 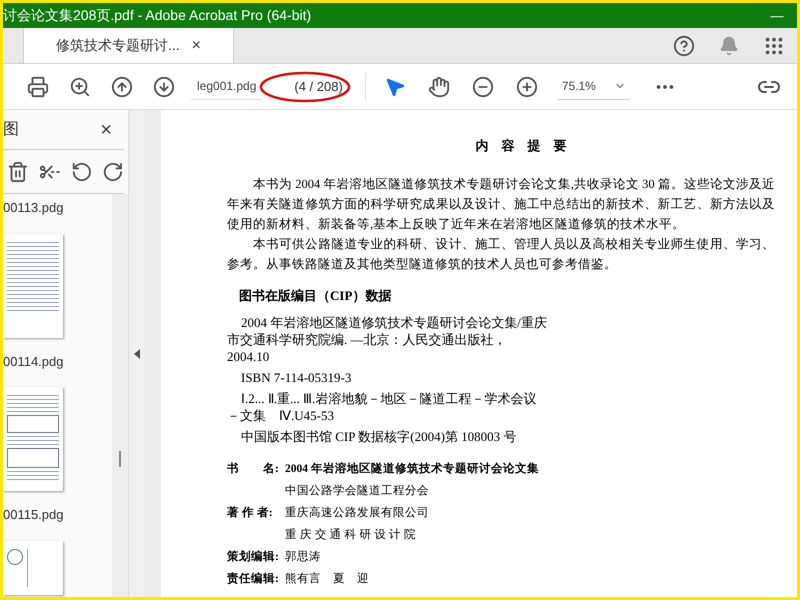 What do you see at coordinates (777, 16) in the screenshot?
I see `minimize-button: —` at bounding box center [777, 16].